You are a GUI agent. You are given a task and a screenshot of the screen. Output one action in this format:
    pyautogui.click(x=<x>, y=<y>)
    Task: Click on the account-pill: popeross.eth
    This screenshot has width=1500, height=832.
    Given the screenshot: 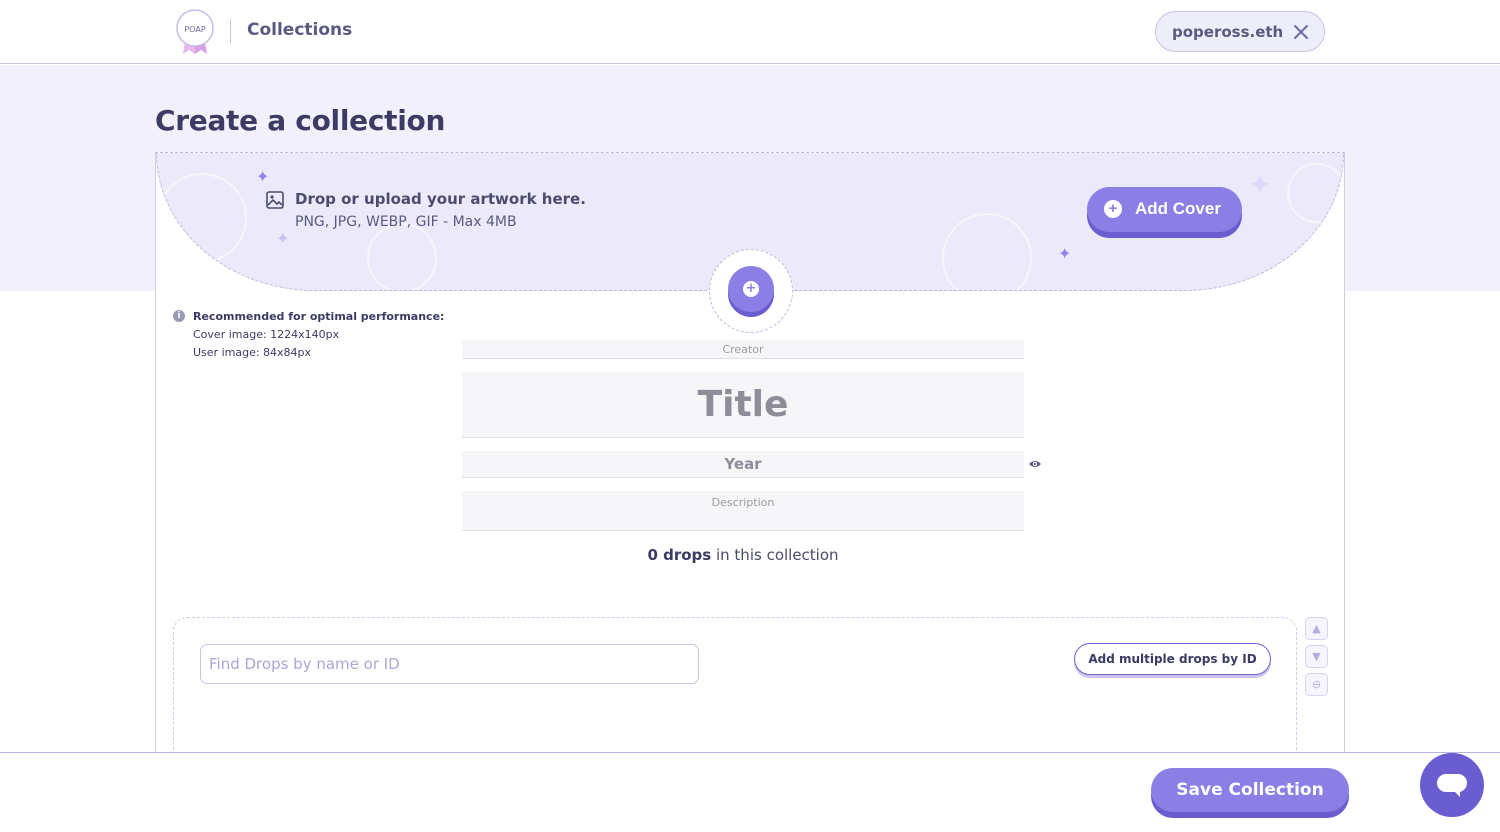 What is the action you would take?
    pyautogui.click(x=1240, y=31)
    